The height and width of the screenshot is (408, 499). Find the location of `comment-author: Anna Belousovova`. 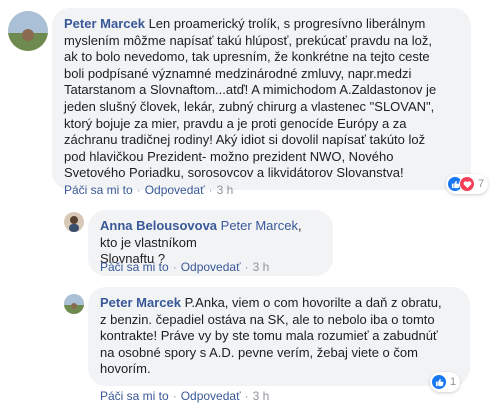

comment-author: Anna Belousovova is located at coordinates (158, 225).